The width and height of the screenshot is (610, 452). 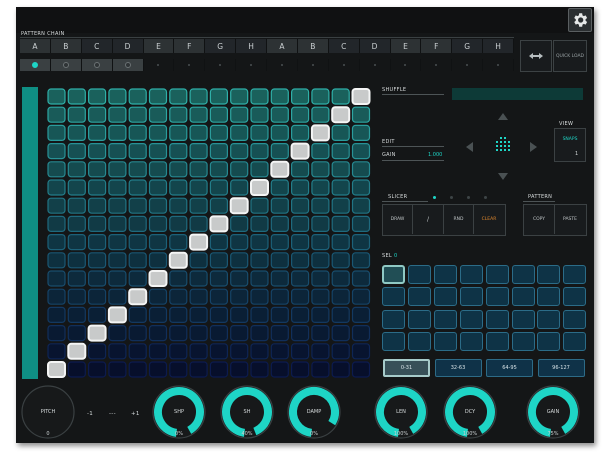 What do you see at coordinates (282, 46) in the screenshot?
I see `chain-letter: A` at bounding box center [282, 46].